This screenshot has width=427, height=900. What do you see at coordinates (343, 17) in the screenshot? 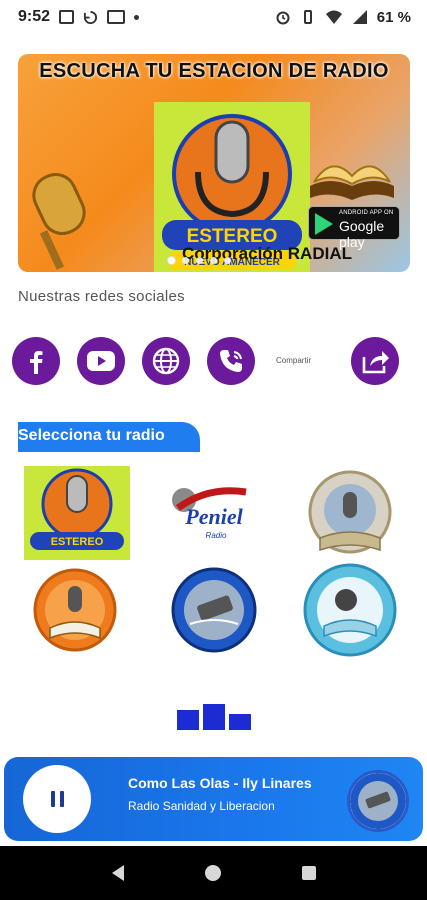
I see `status-right: 61 %` at bounding box center [343, 17].